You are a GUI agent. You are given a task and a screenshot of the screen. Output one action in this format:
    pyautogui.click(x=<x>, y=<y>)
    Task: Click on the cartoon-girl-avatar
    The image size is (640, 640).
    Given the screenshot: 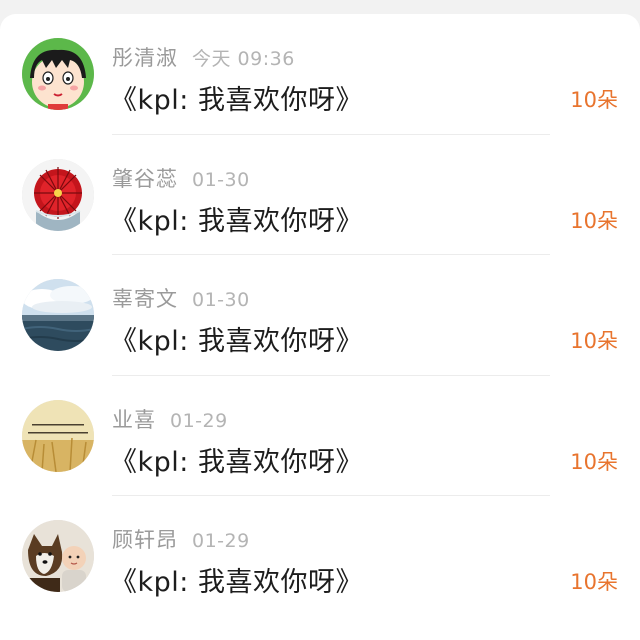 What is the action you would take?
    pyautogui.click(x=58, y=74)
    